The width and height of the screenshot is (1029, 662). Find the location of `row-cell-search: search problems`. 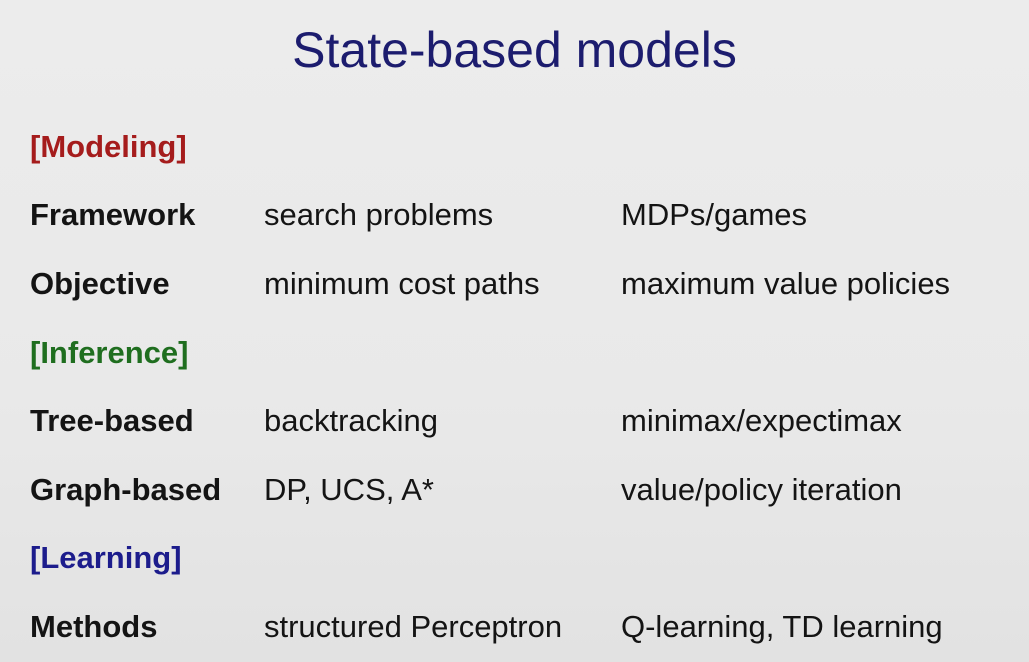

row-cell-search: search problems is located at coordinates (379, 214).